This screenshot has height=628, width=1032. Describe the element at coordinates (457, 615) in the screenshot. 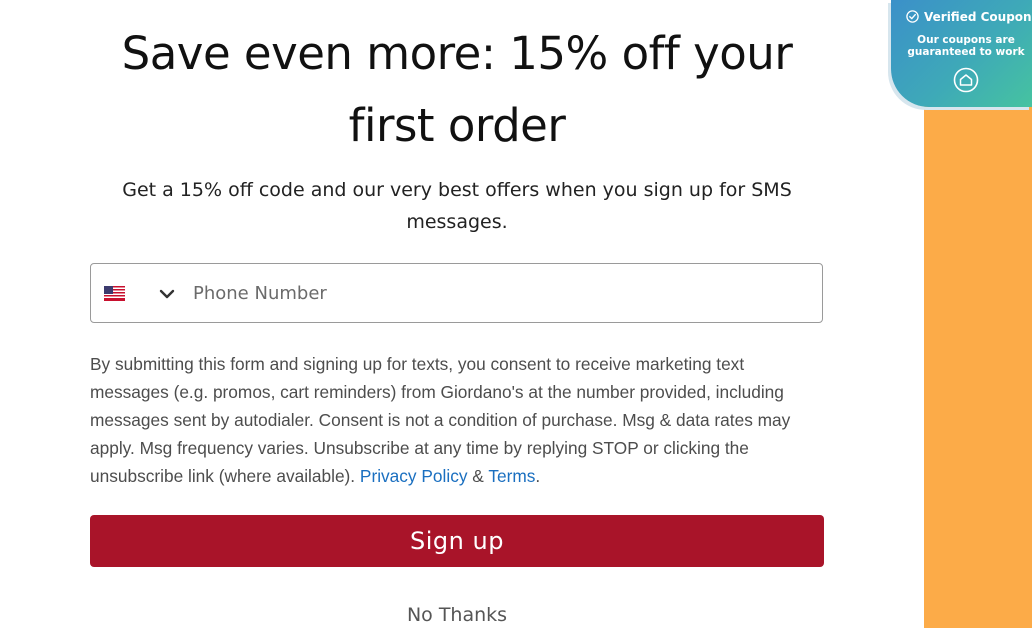

I see `no-thanks-button: No Thanks` at that location.